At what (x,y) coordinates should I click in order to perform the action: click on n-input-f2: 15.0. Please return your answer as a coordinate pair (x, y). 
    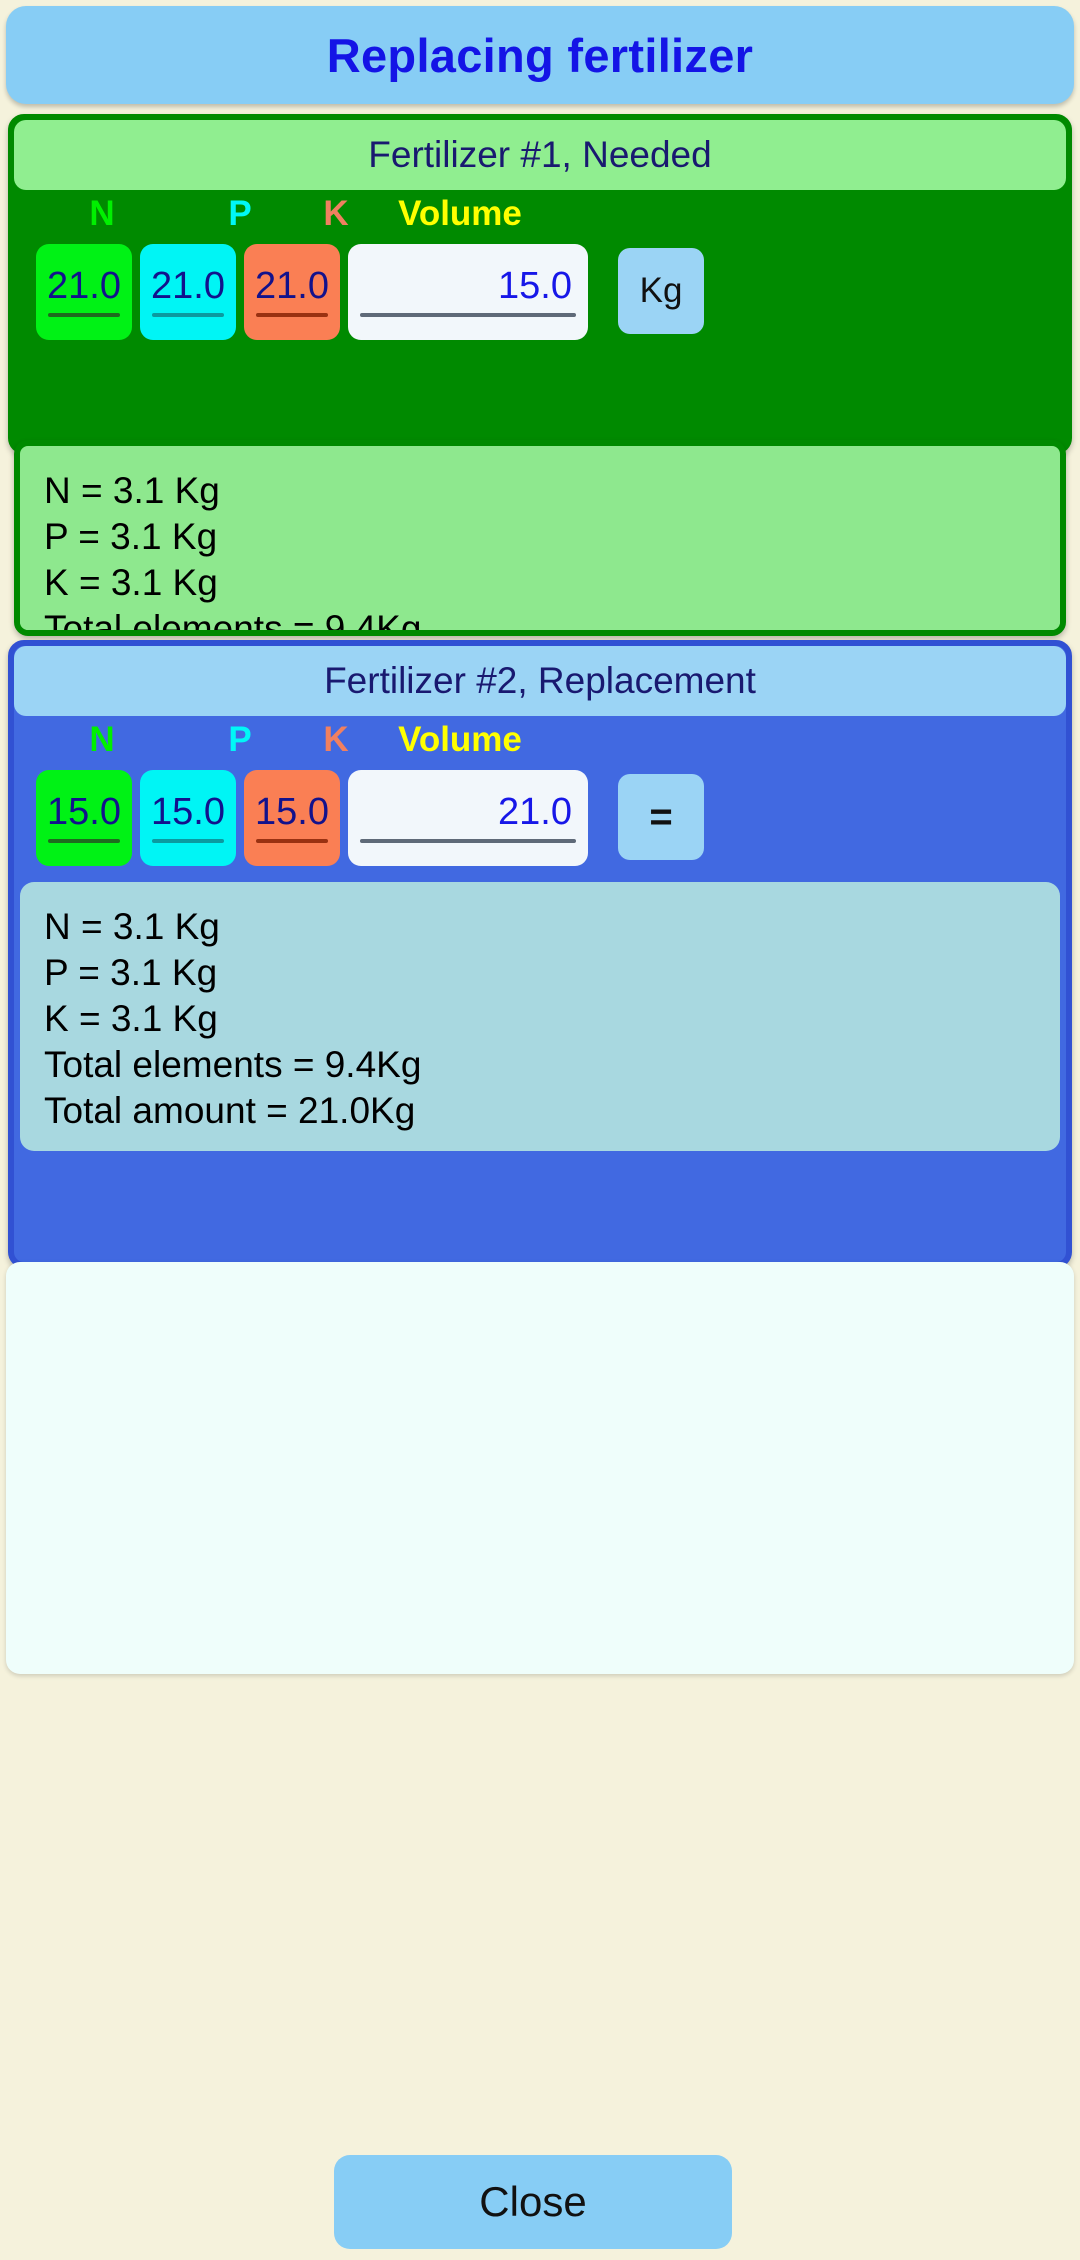
    Looking at the image, I should click on (84, 818).